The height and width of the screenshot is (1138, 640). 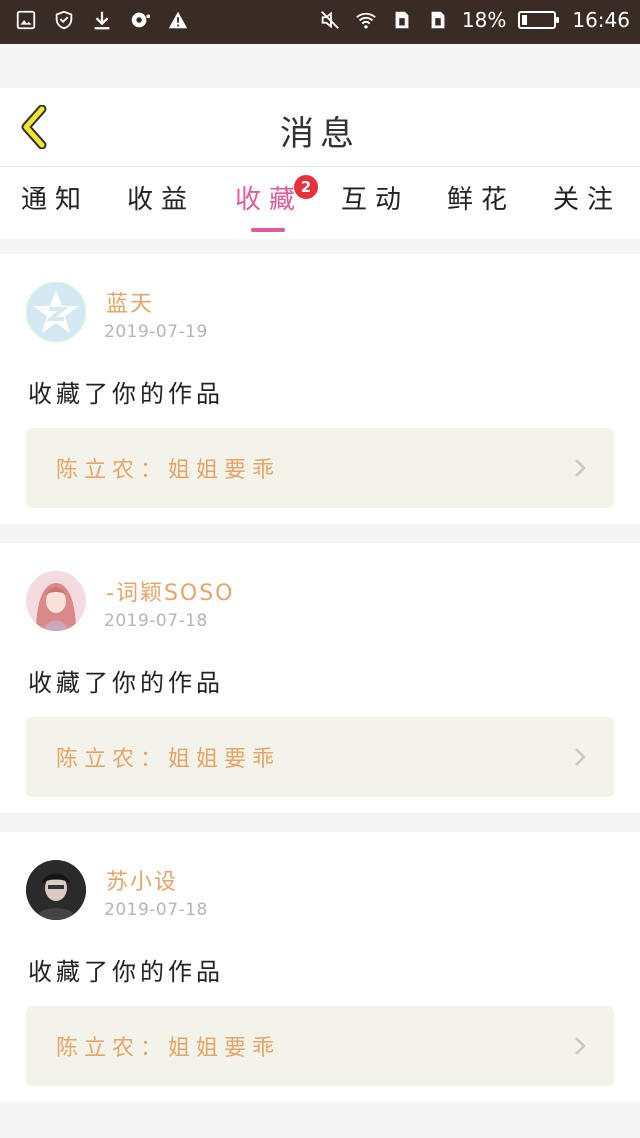 What do you see at coordinates (539, 20) in the screenshot?
I see `battery-icon` at bounding box center [539, 20].